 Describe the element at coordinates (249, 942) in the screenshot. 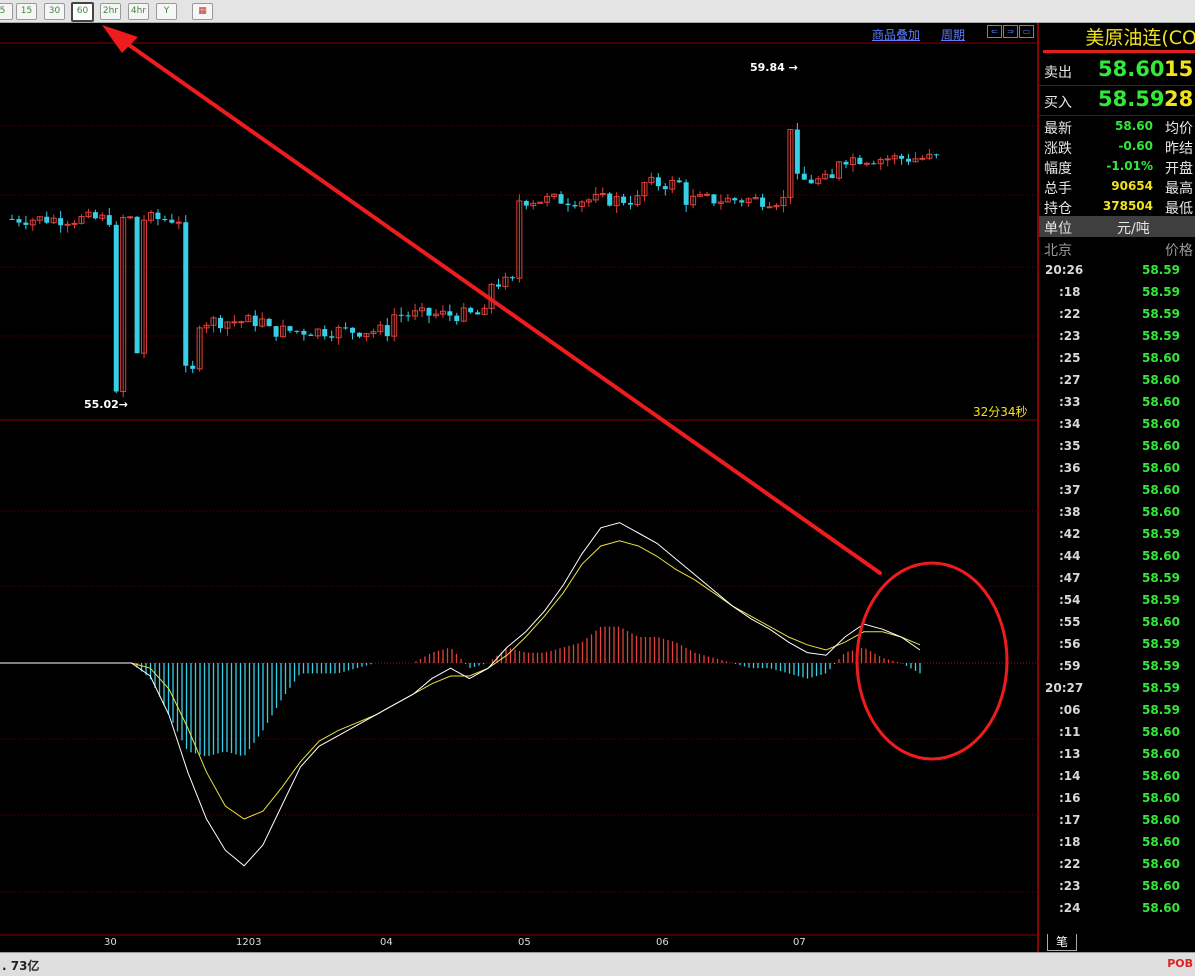

I see `x-axis-label: 1203` at that location.